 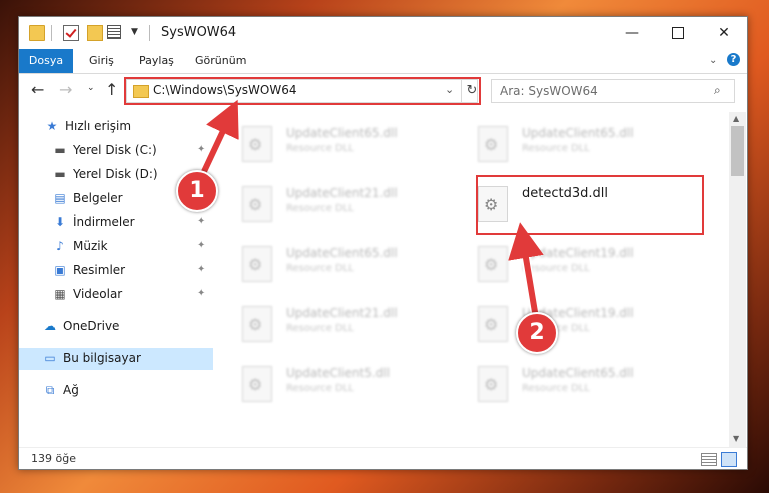 I want to click on step-2-badge: 2, so click(x=537, y=333).